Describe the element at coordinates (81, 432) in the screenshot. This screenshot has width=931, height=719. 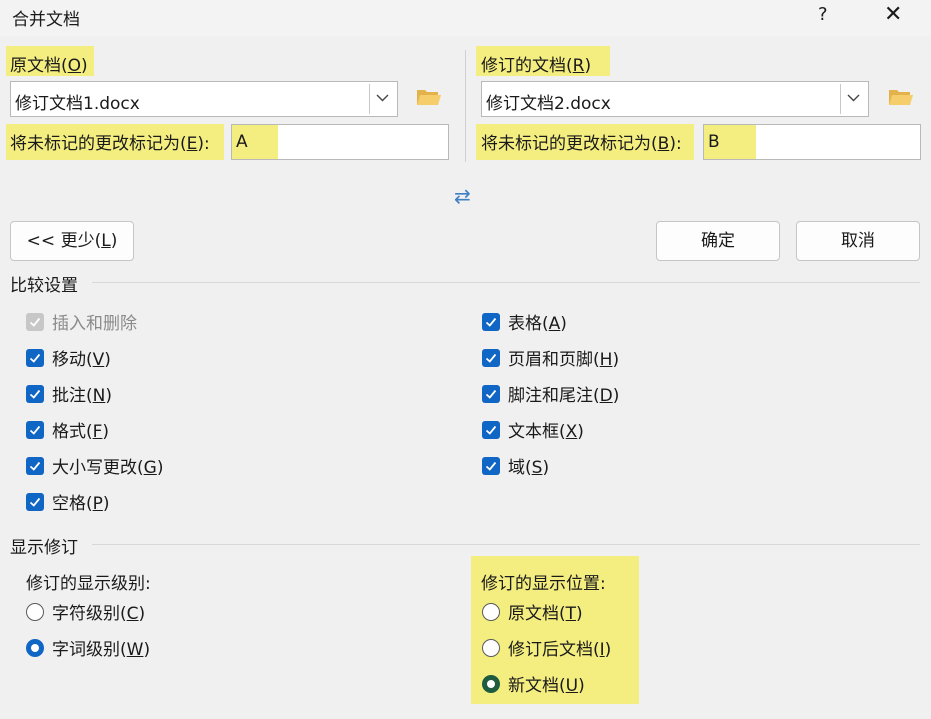
I see `compare-left-checkbox-label-3: 格式(F)` at that location.